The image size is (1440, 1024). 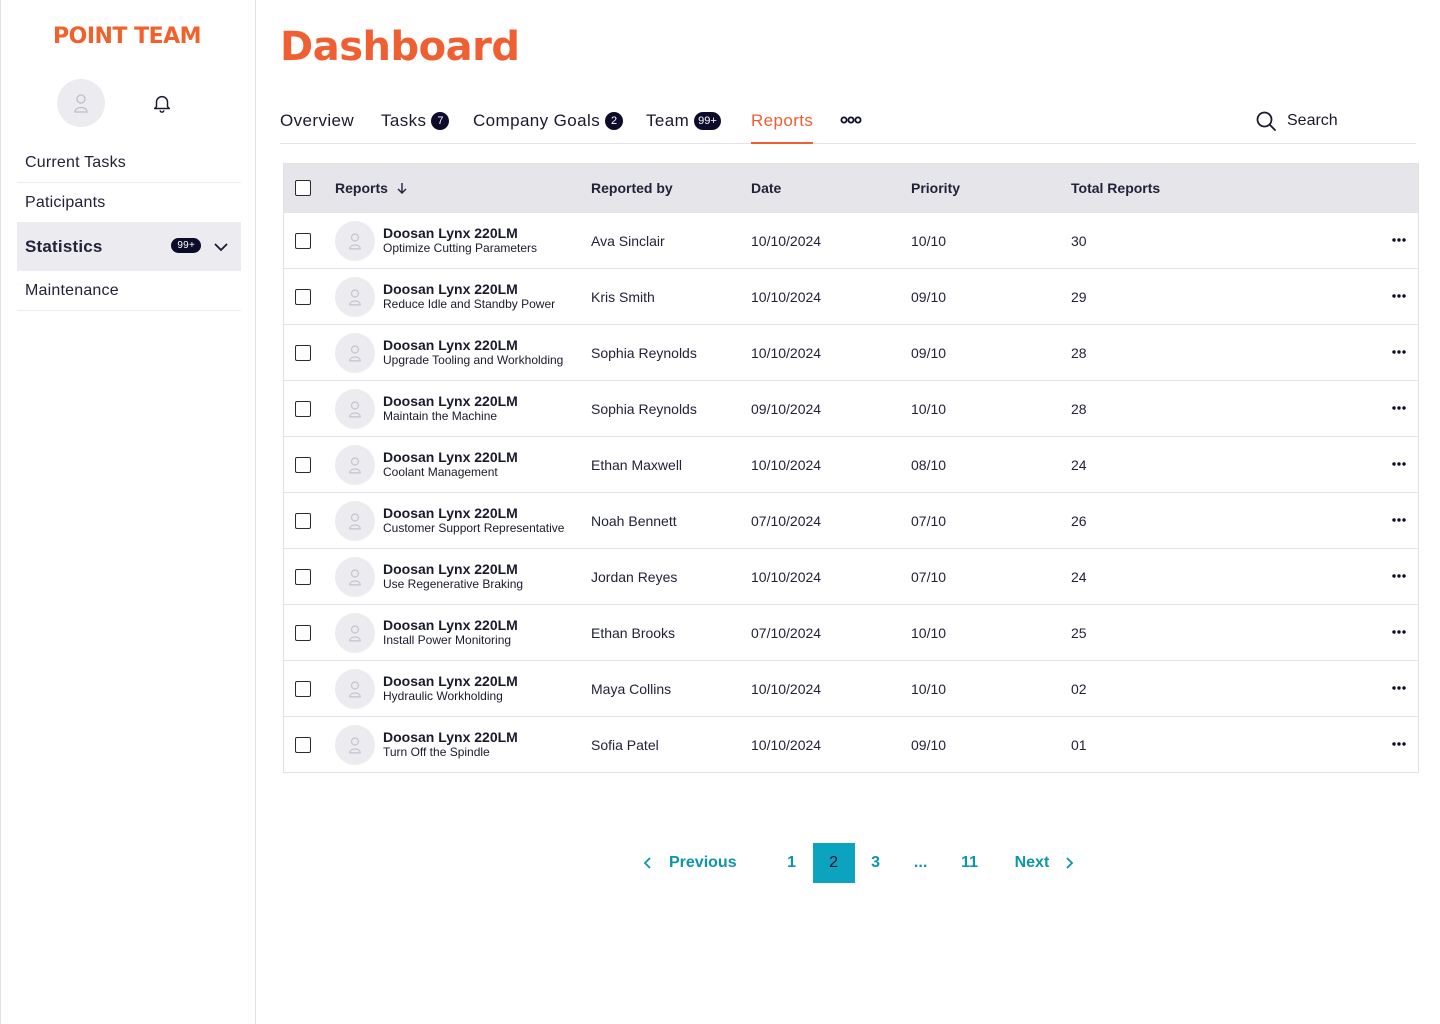 I want to click on tab-overview: Overview, so click(x=317, y=124).